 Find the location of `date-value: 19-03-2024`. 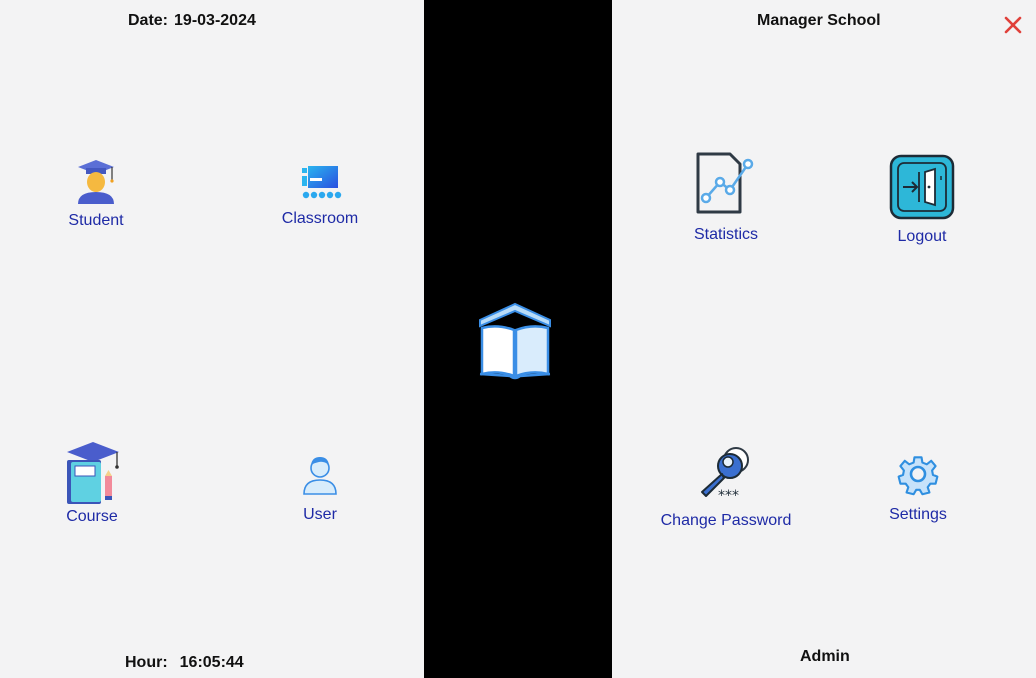

date-value: 19-03-2024 is located at coordinates (215, 20).